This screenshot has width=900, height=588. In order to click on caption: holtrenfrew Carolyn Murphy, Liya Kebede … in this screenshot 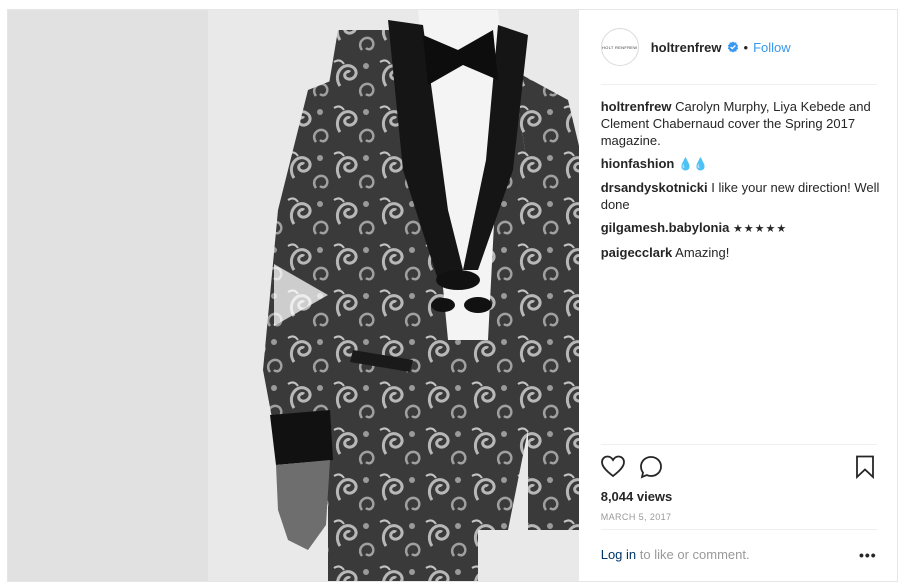, I will do `click(741, 123)`.